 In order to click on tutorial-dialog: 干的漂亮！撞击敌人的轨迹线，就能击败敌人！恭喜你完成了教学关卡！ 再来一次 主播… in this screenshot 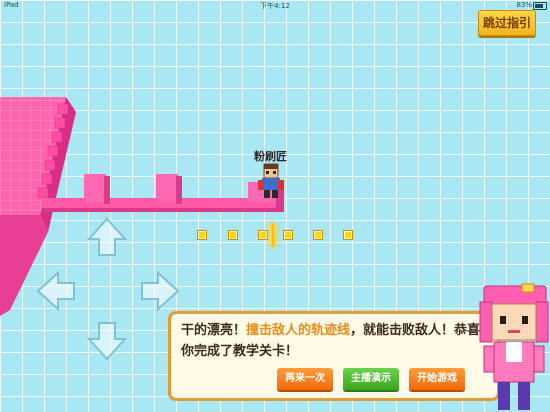, I will do `click(334, 356)`.